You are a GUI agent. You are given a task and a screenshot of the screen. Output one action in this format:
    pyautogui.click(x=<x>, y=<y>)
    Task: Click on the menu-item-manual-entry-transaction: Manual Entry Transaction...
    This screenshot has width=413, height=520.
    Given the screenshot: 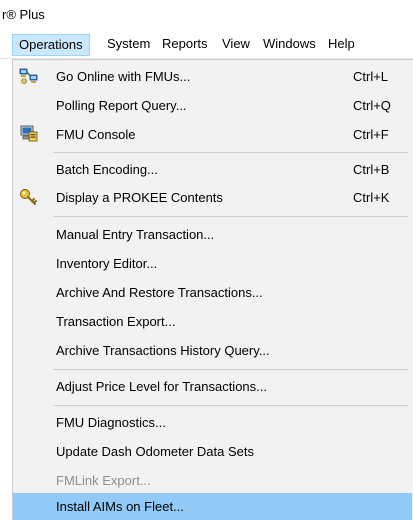 What is the action you would take?
    pyautogui.click(x=213, y=234)
    